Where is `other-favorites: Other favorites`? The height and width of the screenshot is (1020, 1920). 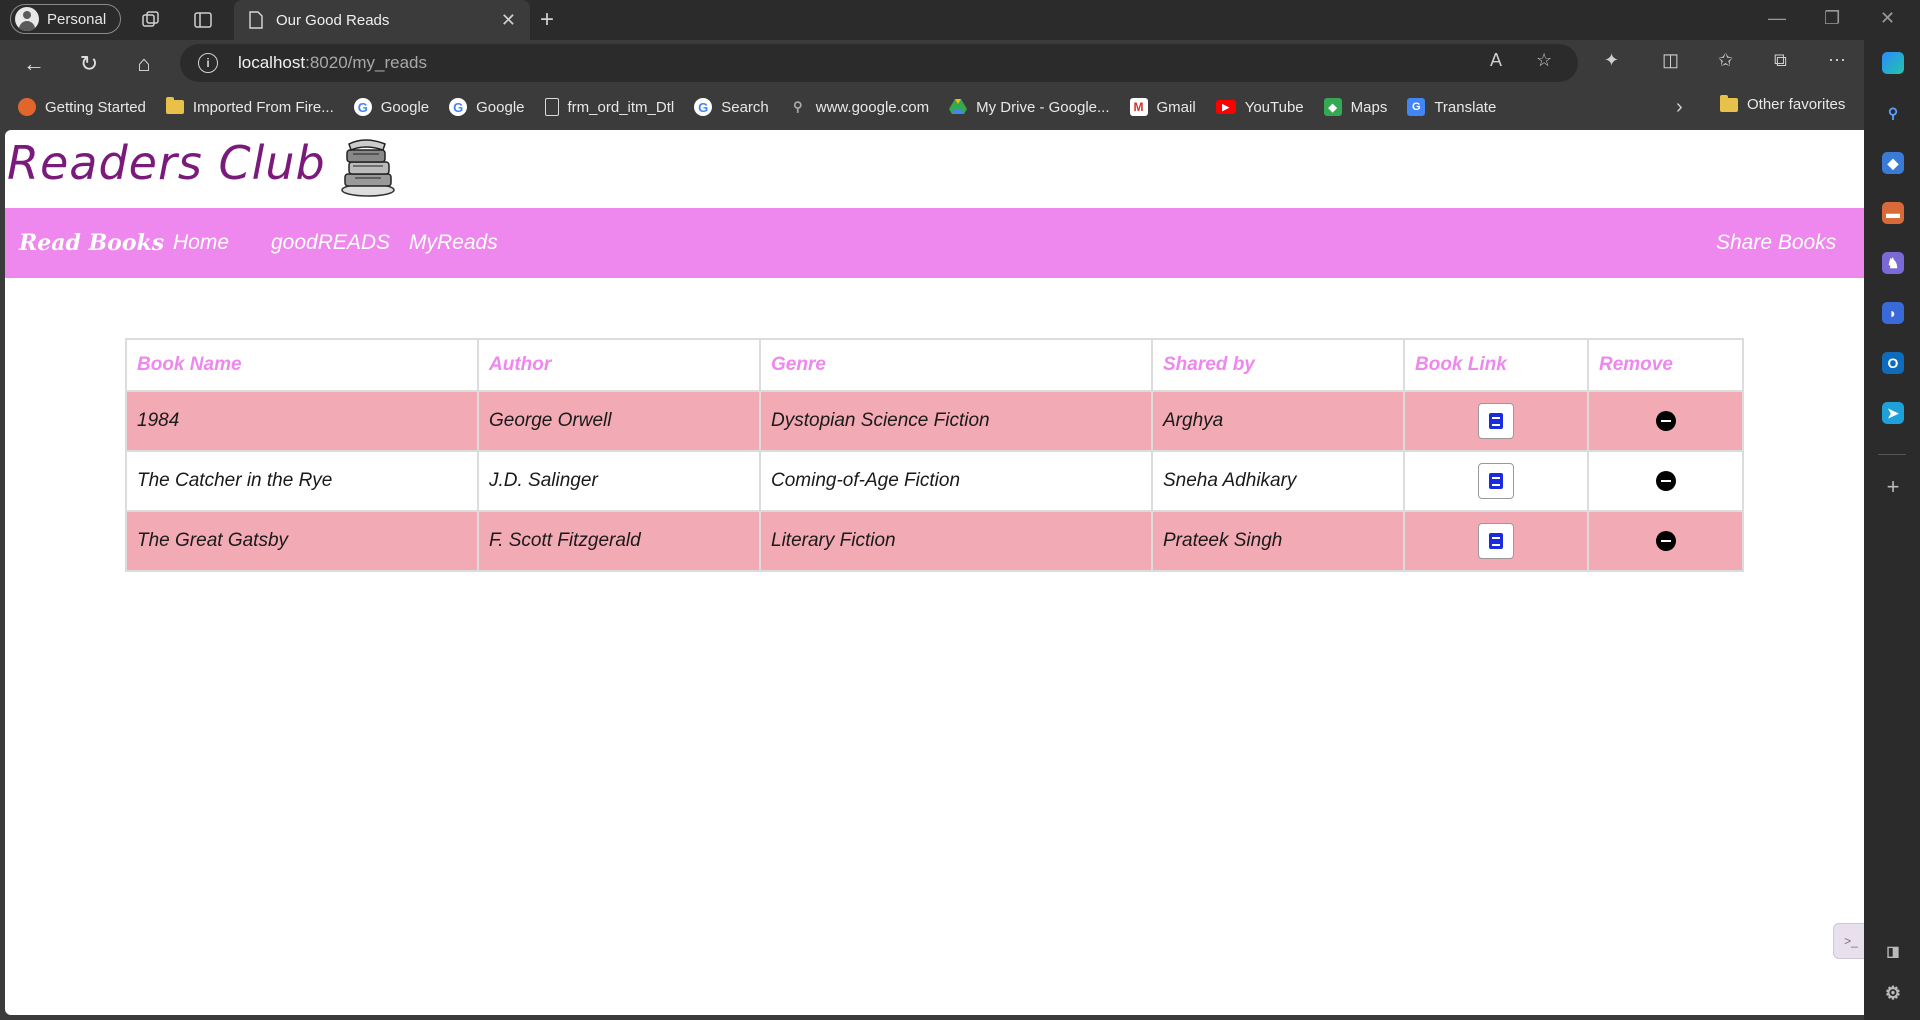
other-favorites: Other favorites is located at coordinates (1782, 103).